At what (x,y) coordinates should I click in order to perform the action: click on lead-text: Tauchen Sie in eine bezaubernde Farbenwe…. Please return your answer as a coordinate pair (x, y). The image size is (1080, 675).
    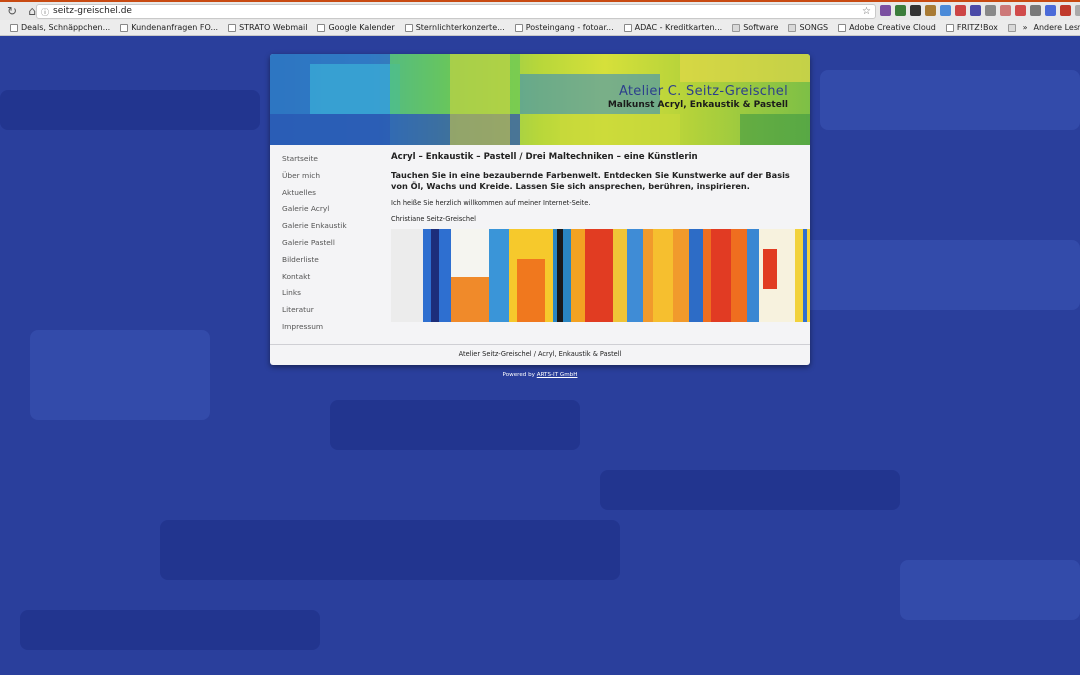
    Looking at the image, I should click on (590, 180).